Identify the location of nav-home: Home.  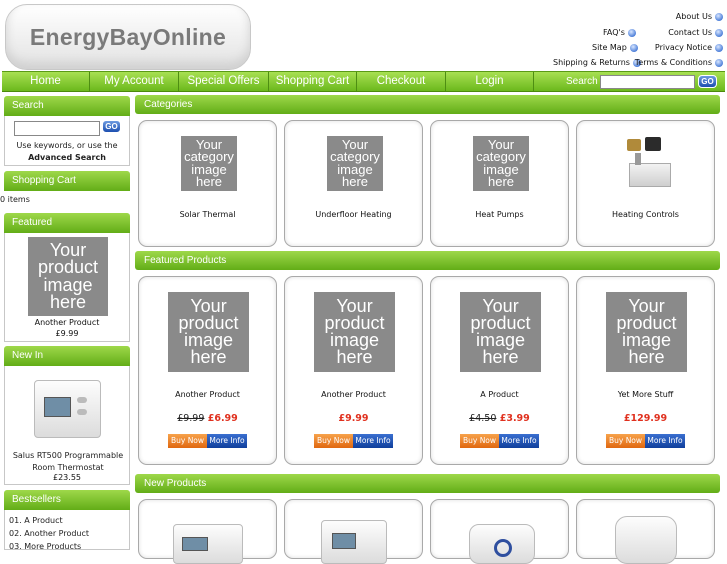
(46, 81).